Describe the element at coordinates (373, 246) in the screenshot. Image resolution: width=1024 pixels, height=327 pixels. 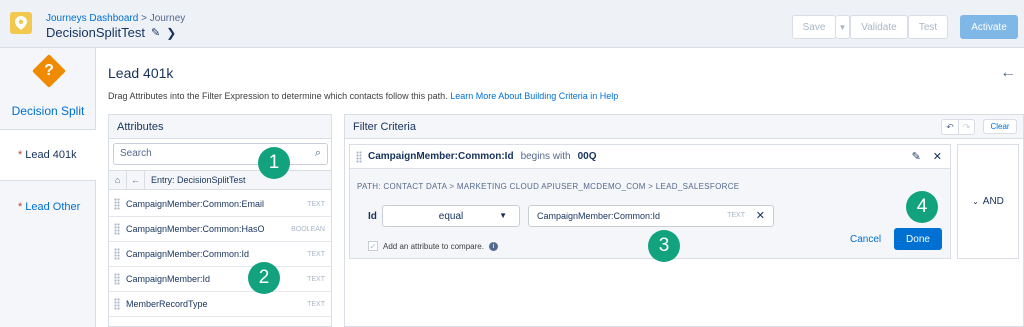
I see `compare-attribute-checkbox: ✓` at that location.